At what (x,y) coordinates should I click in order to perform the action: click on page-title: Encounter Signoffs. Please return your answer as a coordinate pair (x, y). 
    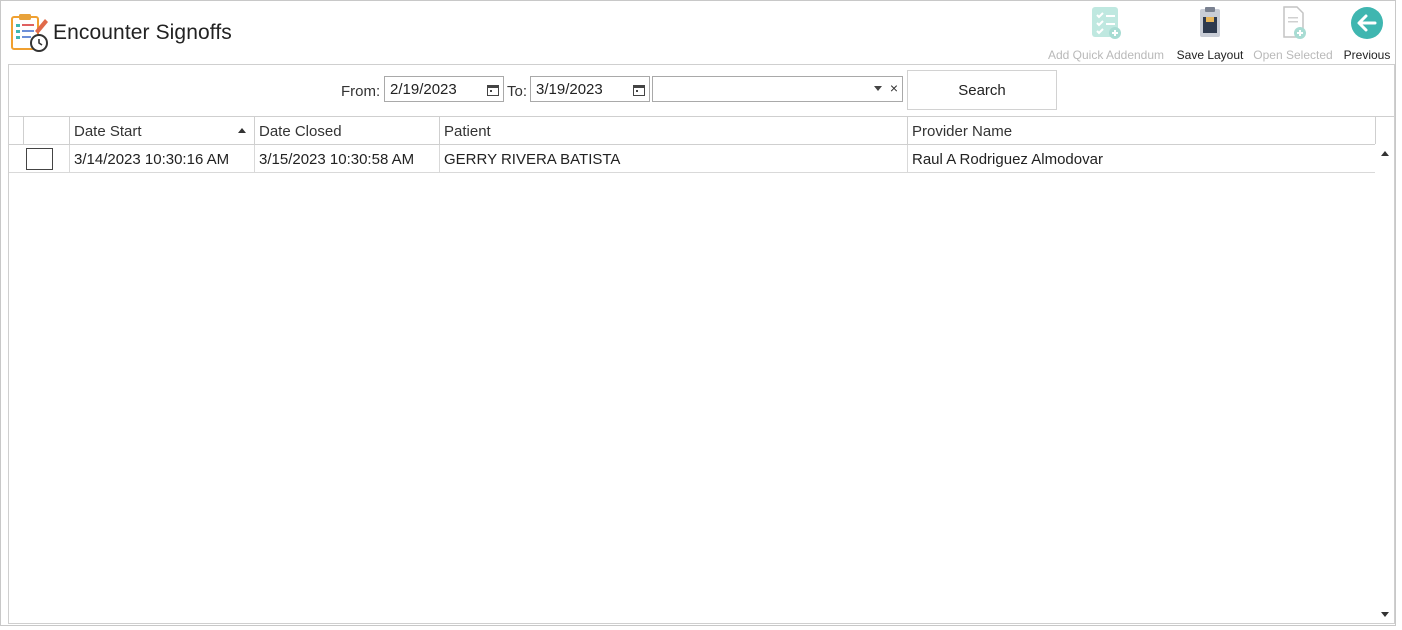
    Looking at the image, I should click on (142, 32).